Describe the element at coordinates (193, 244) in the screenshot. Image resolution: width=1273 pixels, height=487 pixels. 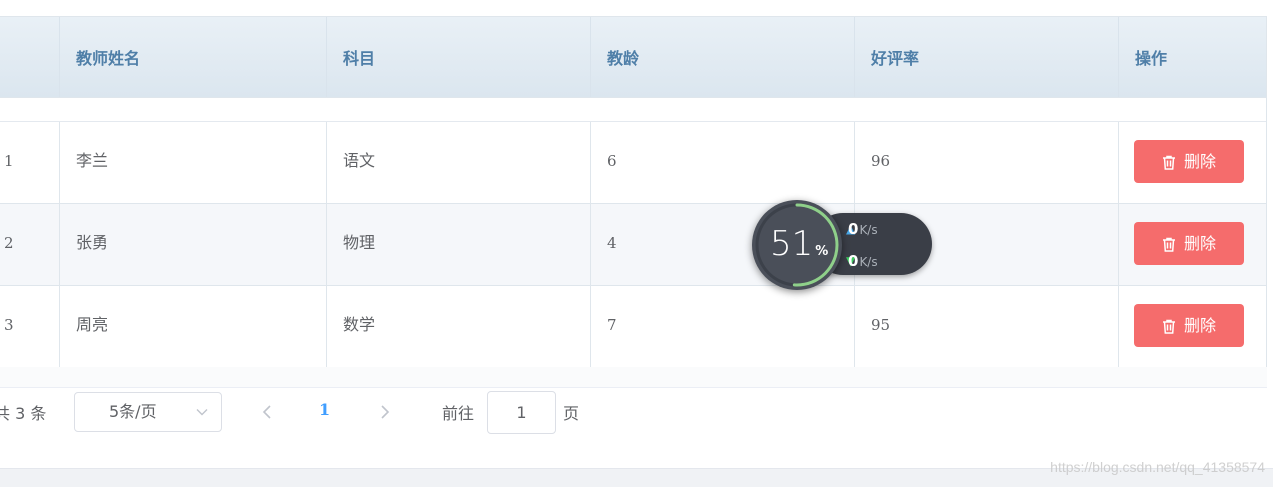
I see `cell-teacher-name: 张勇` at that location.